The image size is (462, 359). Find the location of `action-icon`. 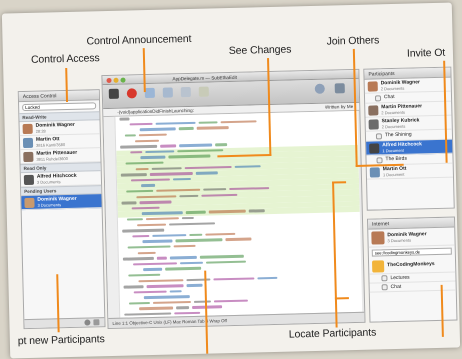

action-icon is located at coordinates (96, 322).